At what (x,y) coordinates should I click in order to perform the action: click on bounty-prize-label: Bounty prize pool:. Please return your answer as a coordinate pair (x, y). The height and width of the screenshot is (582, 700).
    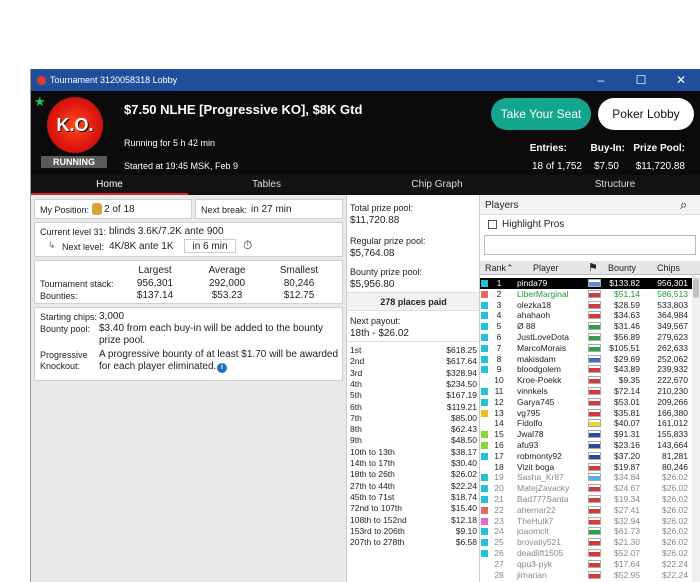
    Looking at the image, I should click on (386, 272).